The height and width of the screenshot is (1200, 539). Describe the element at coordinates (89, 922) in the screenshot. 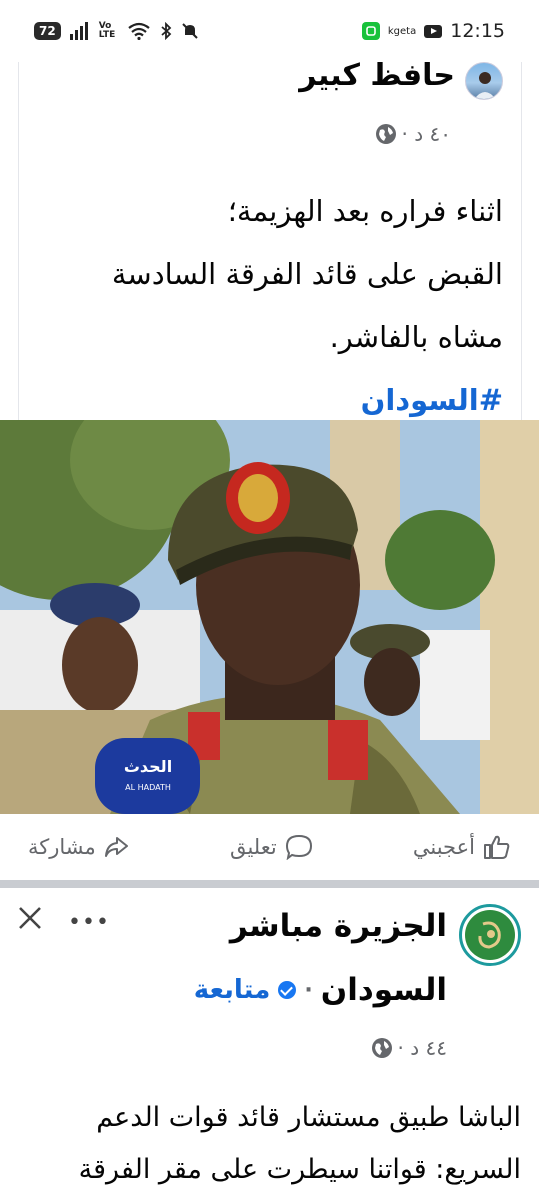

I see `more-options-icon: •••` at that location.